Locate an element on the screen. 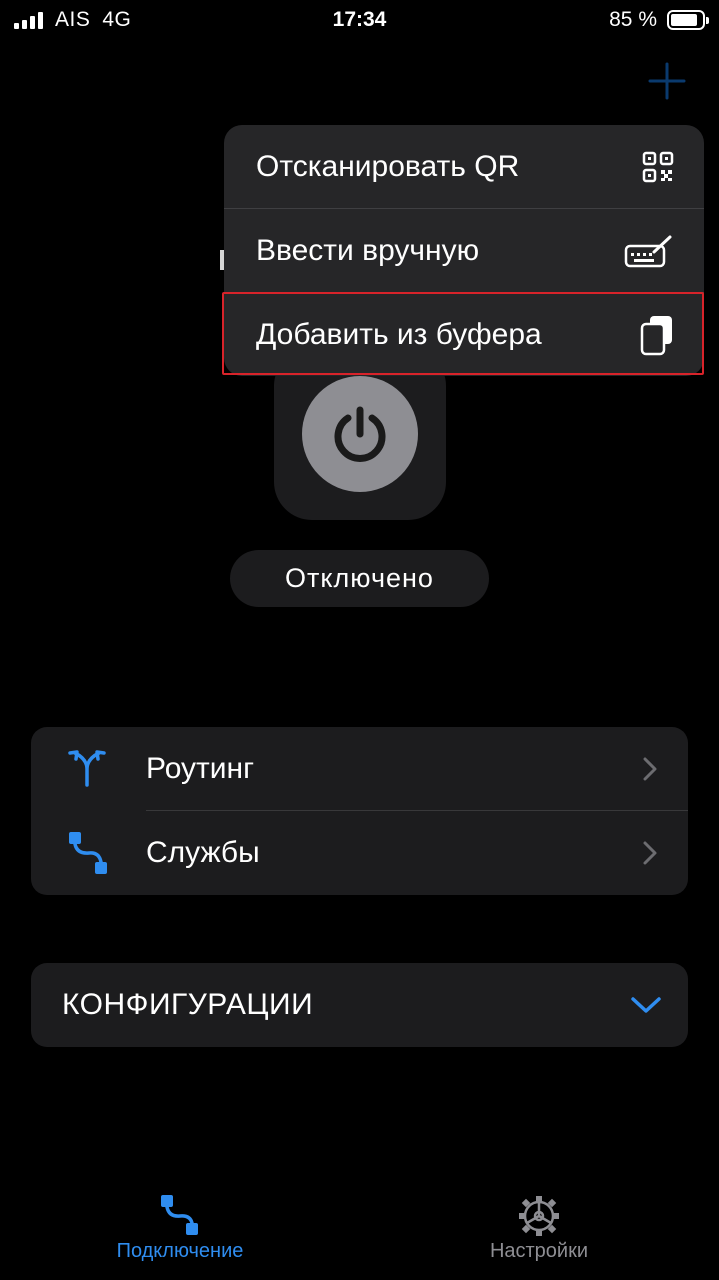  tab-label: Настройки is located at coordinates (539, 1251).